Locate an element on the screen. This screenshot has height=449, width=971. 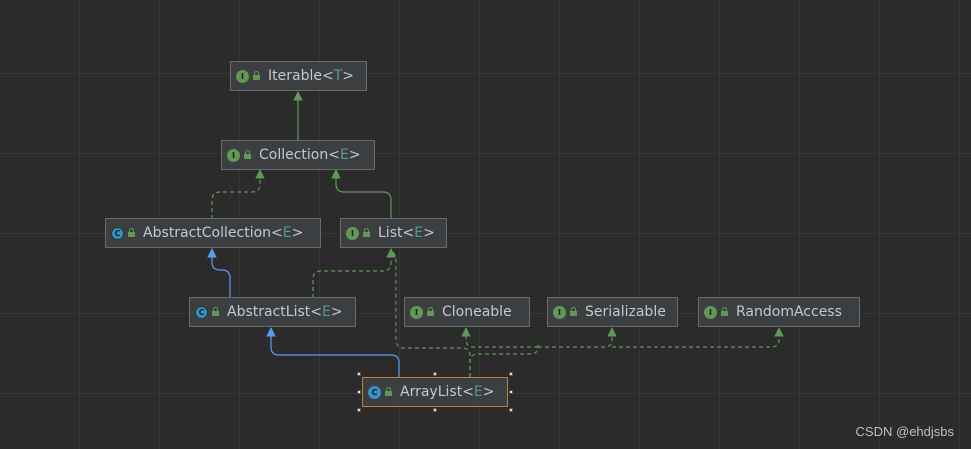
resize-handle-s is located at coordinates (435, 410).